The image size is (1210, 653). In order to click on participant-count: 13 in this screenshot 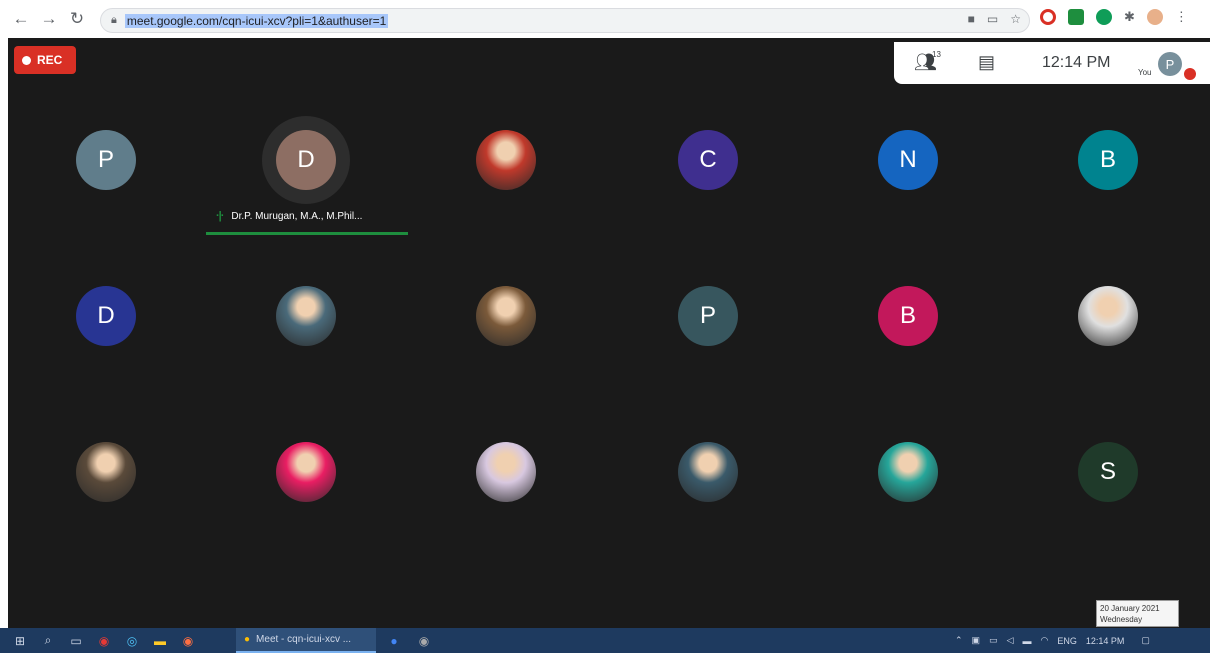, I will do `click(936, 54)`.